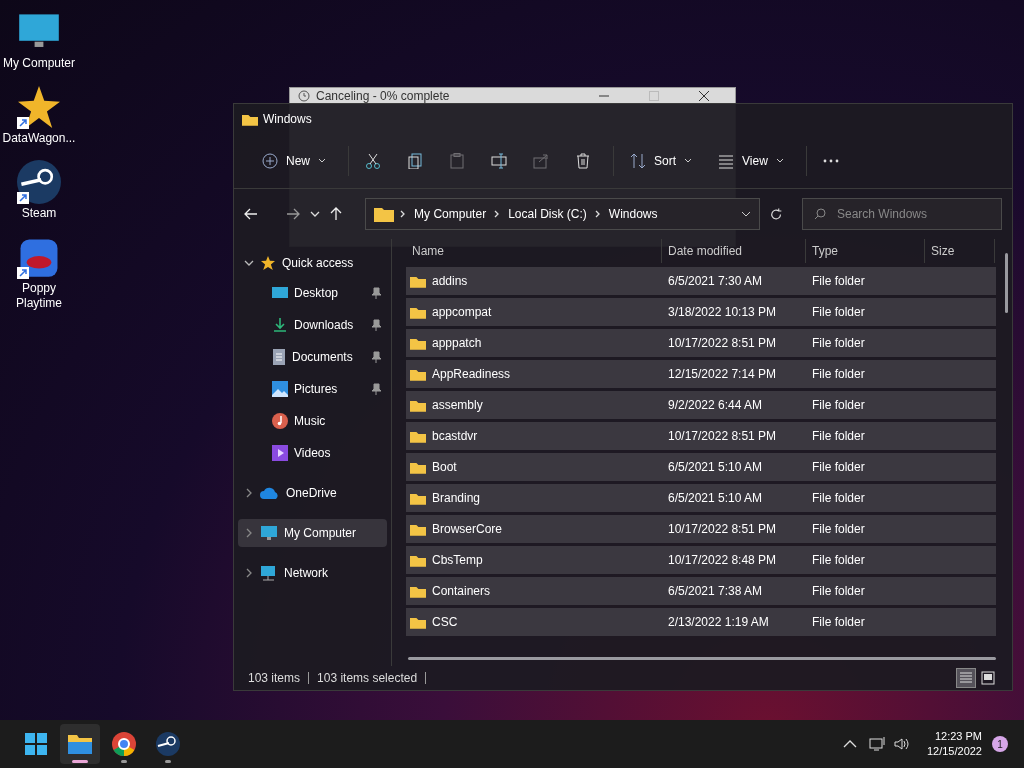  I want to click on file-row: apppatch 10/17/2022 8:51 PM File folder, so click(701, 343).